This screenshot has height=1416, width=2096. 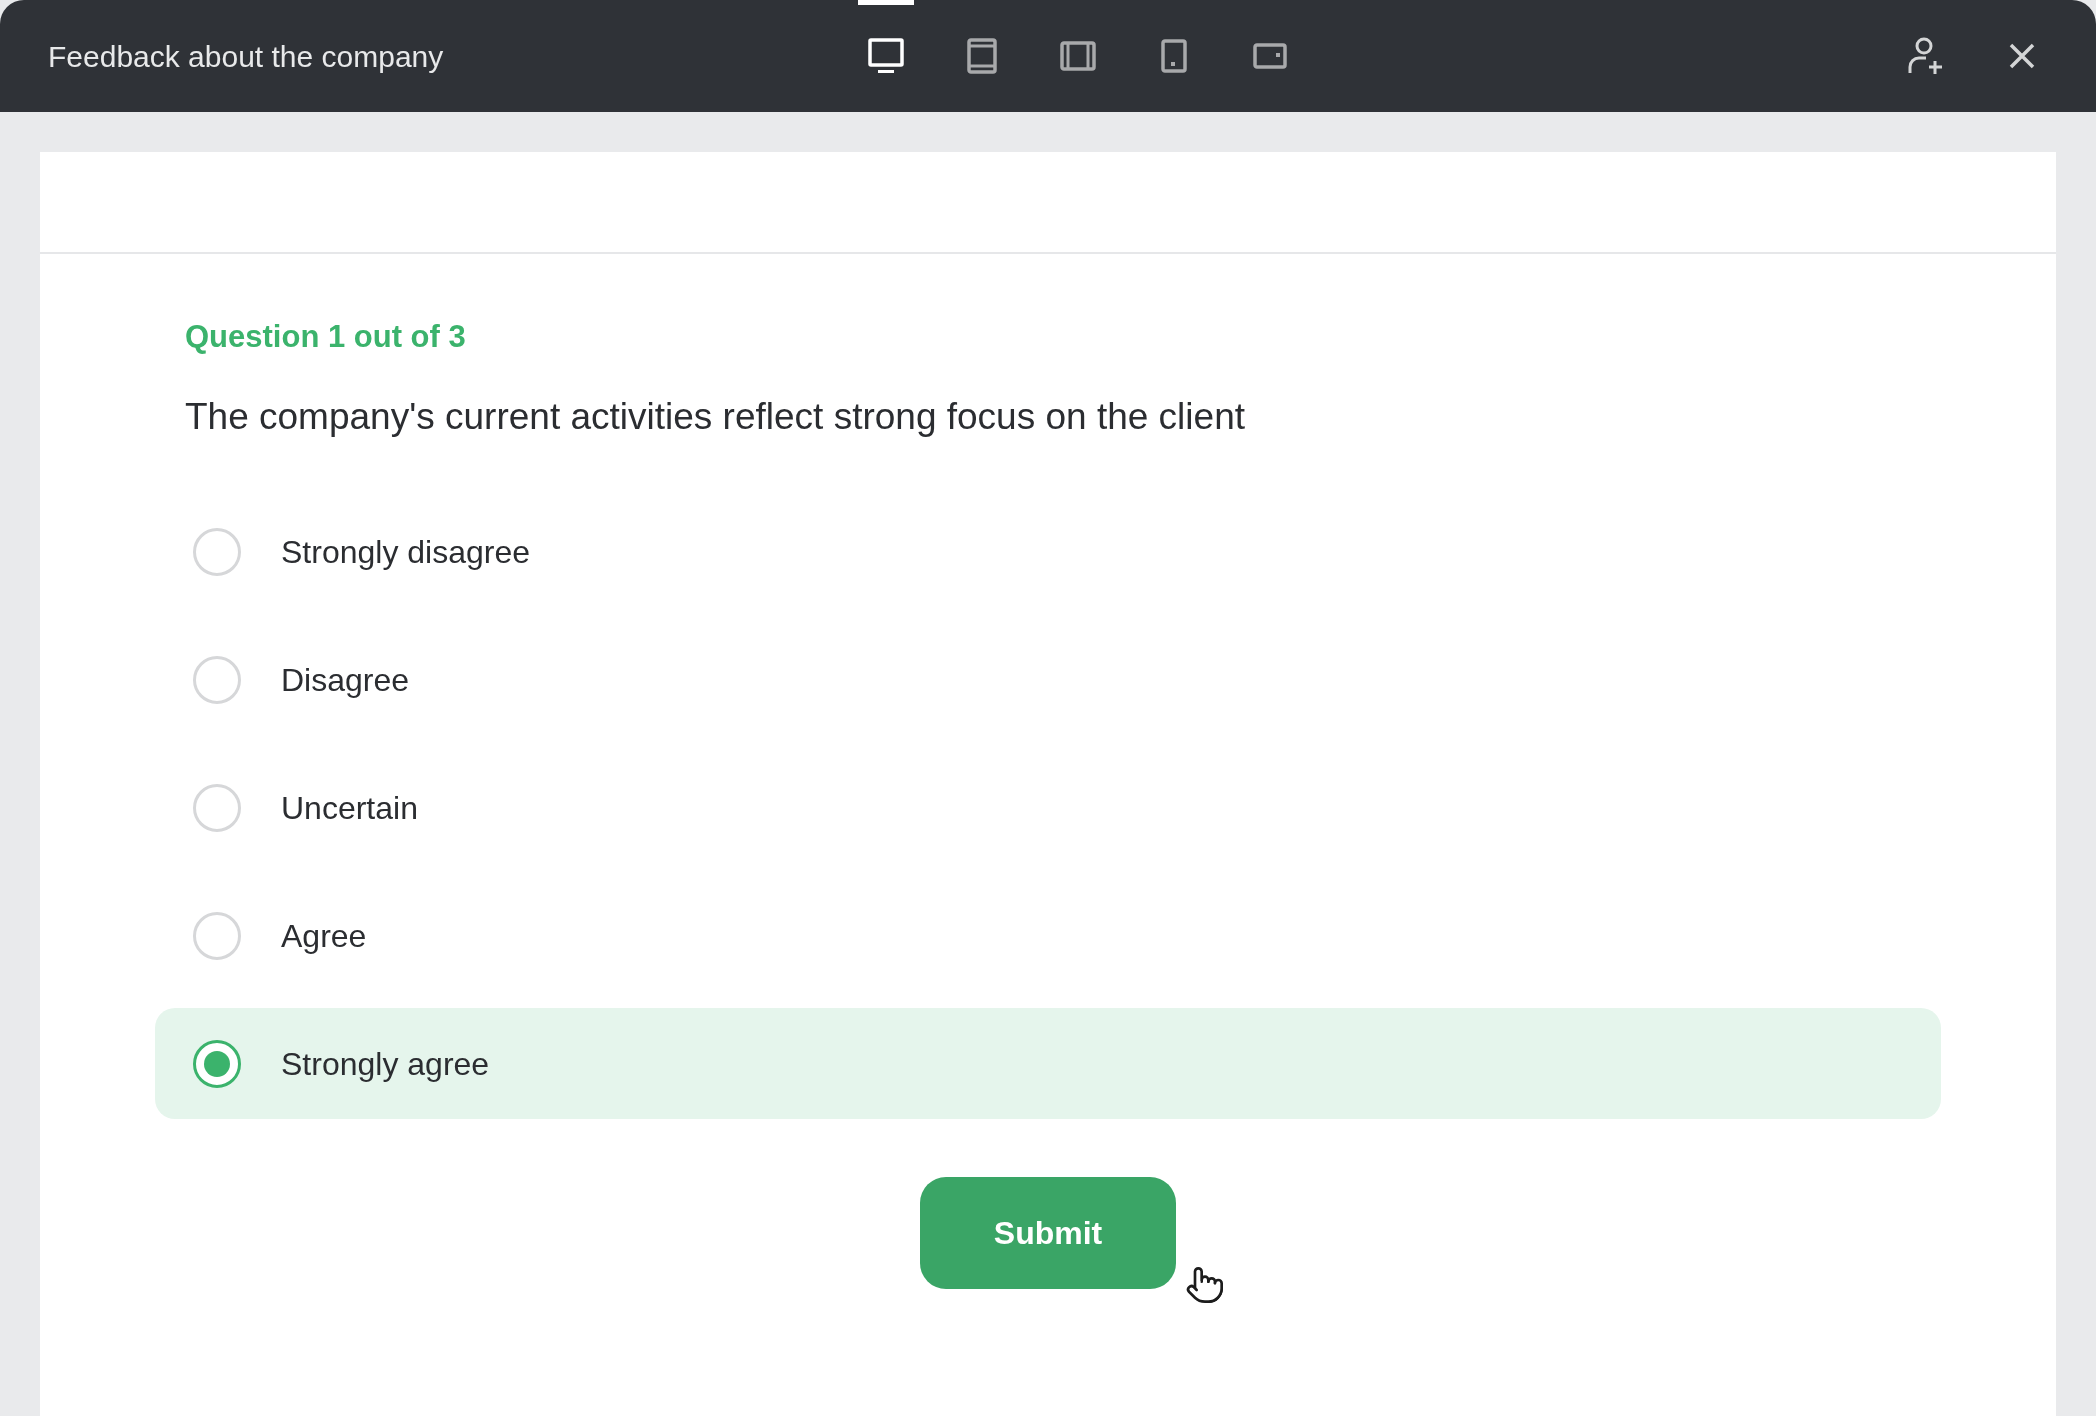 What do you see at coordinates (1048, 807) in the screenshot?
I see `answer-option: Uncertain` at bounding box center [1048, 807].